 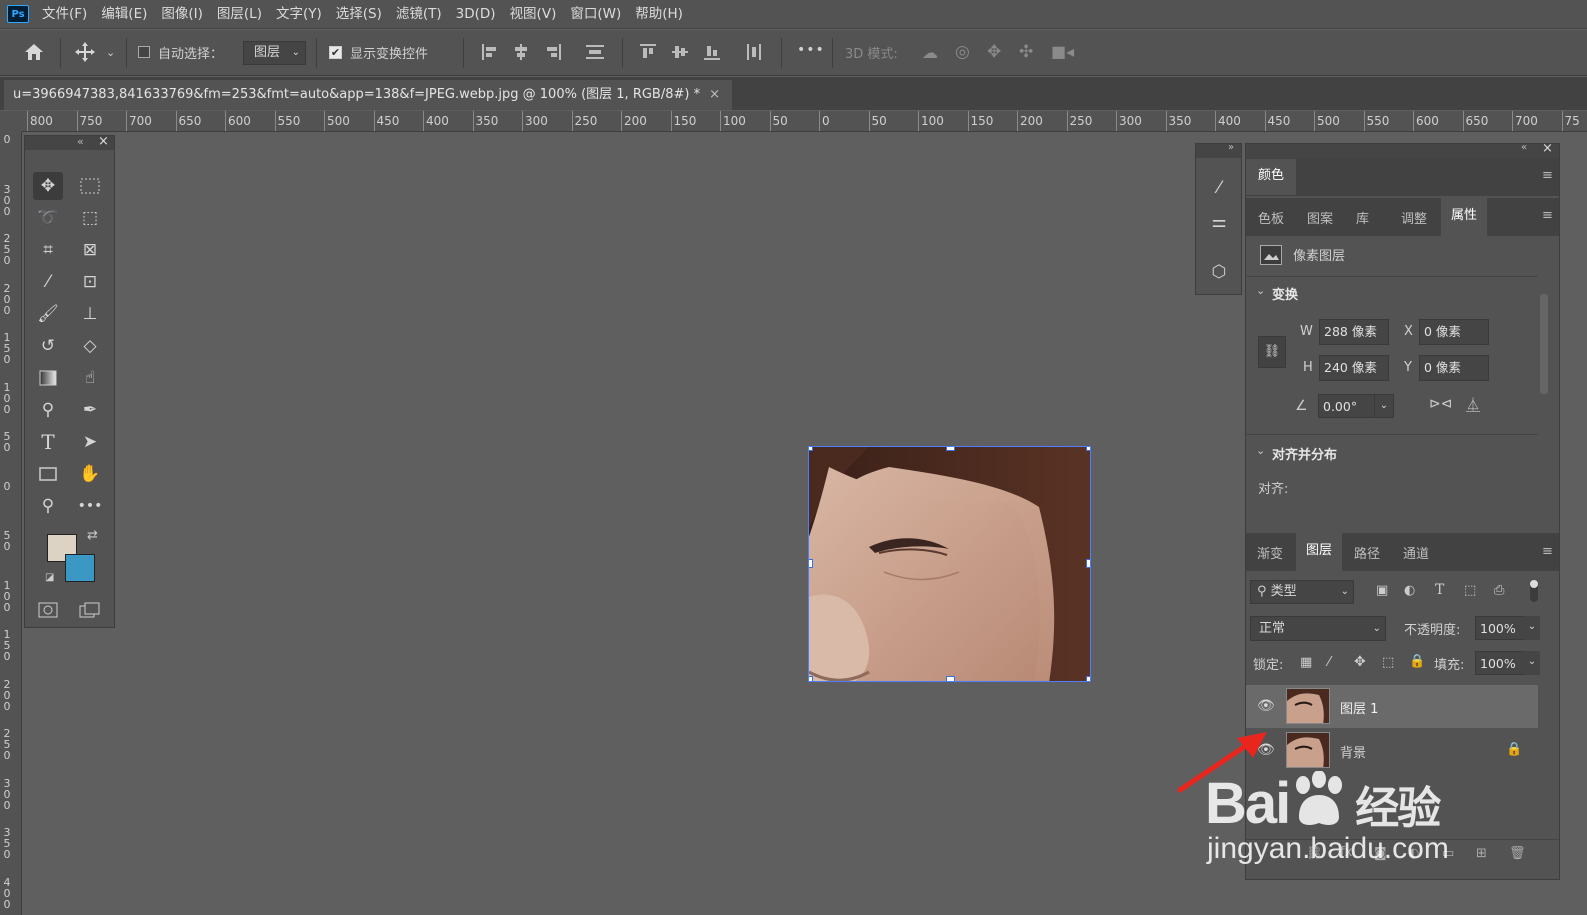 I want to click on 3d-pan-icon: ✥, so click(x=994, y=52).